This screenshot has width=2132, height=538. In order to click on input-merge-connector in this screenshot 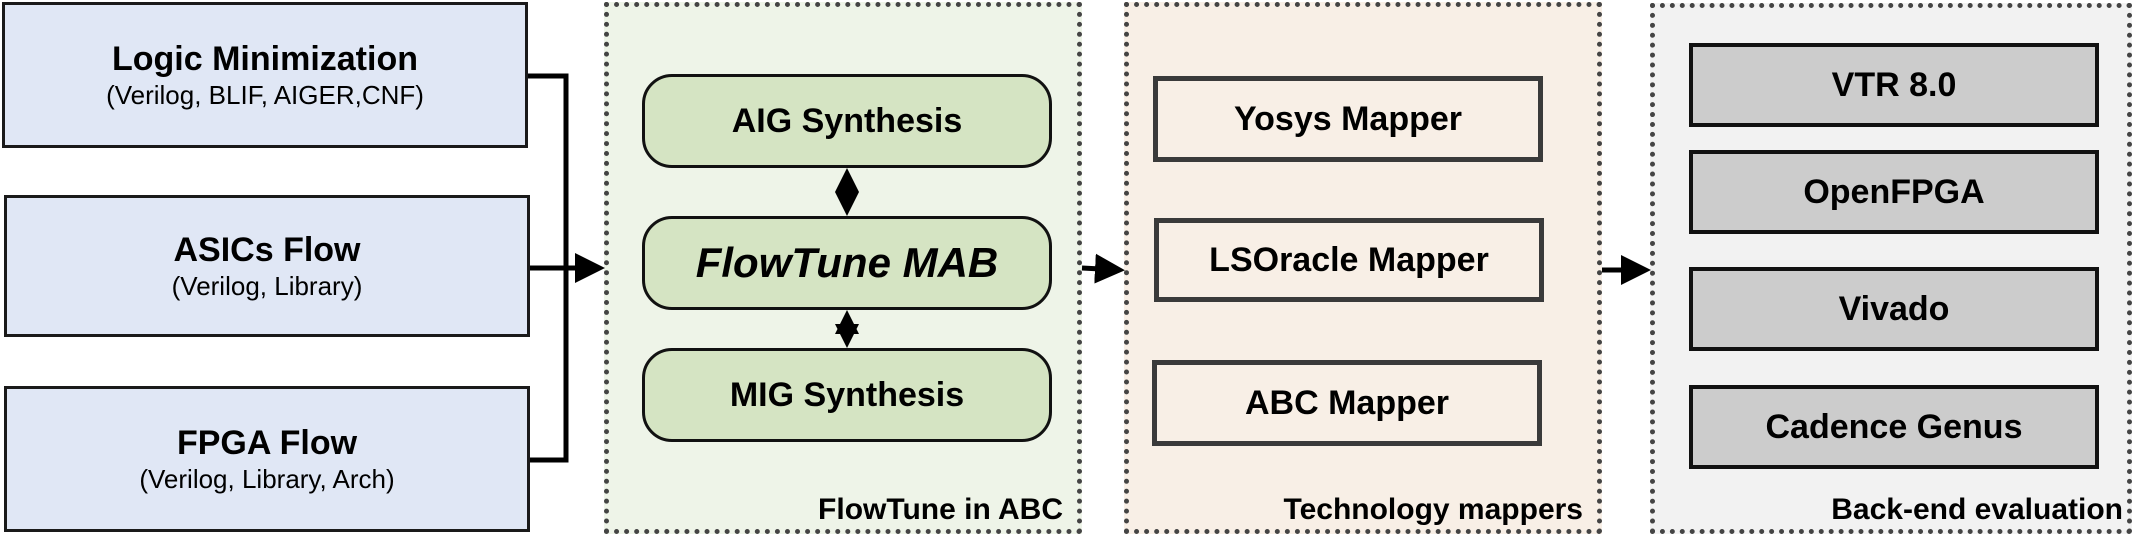, I will do `click(548, 268)`.